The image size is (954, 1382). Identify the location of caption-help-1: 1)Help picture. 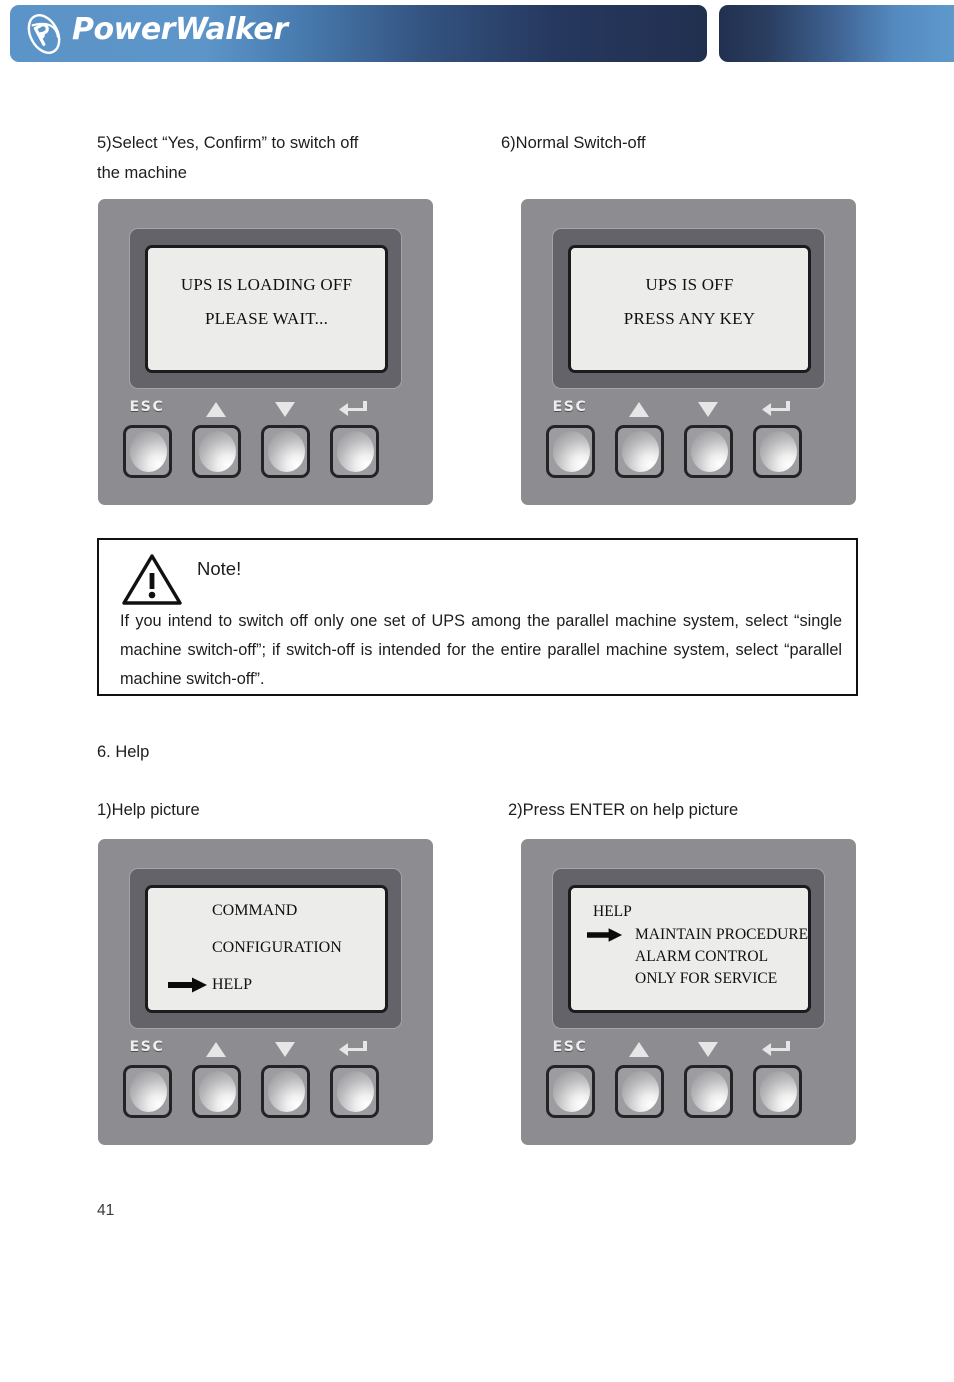
(148, 810).